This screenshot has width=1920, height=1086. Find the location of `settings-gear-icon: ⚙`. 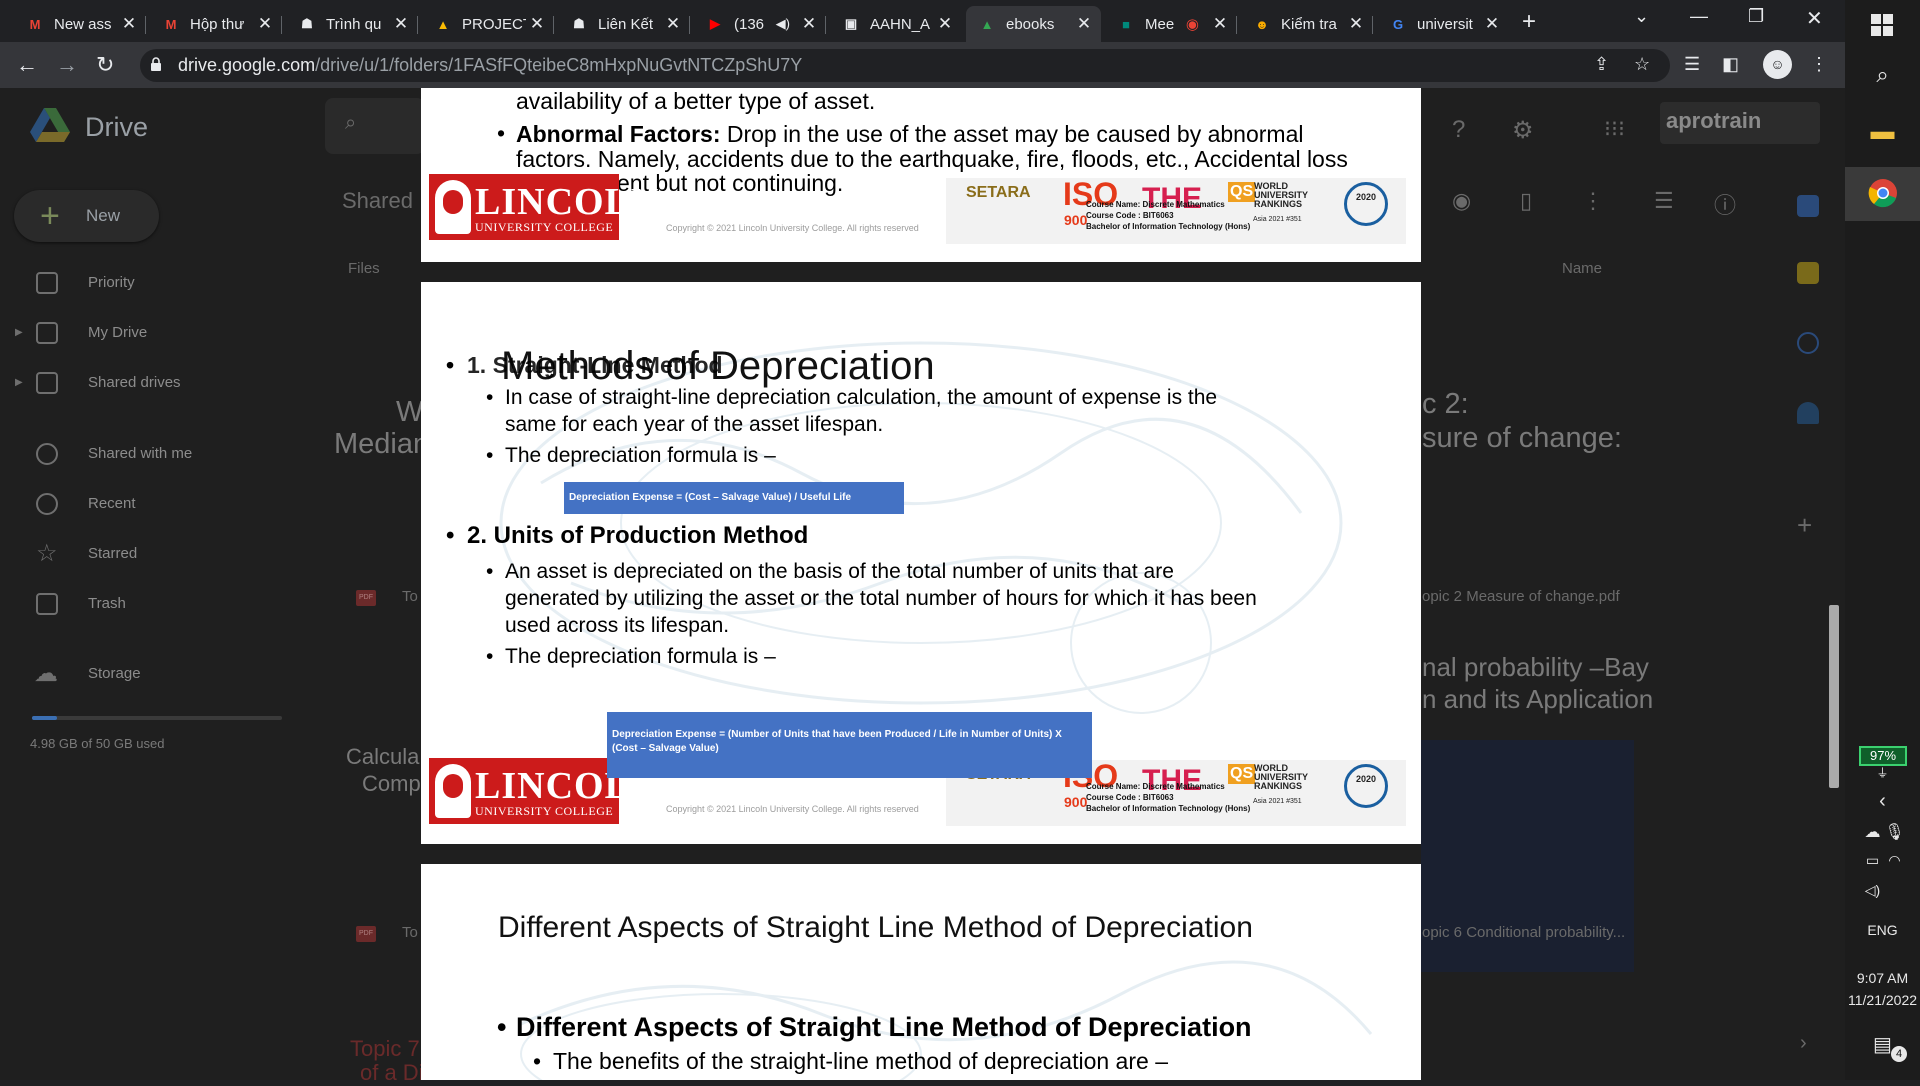

settings-gear-icon: ⚙ is located at coordinates (1523, 130).